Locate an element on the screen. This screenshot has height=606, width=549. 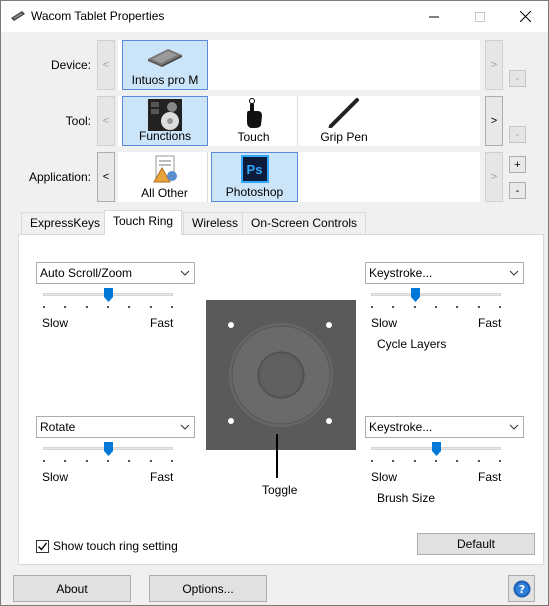
checkmark-icon is located at coordinates (43, 546).